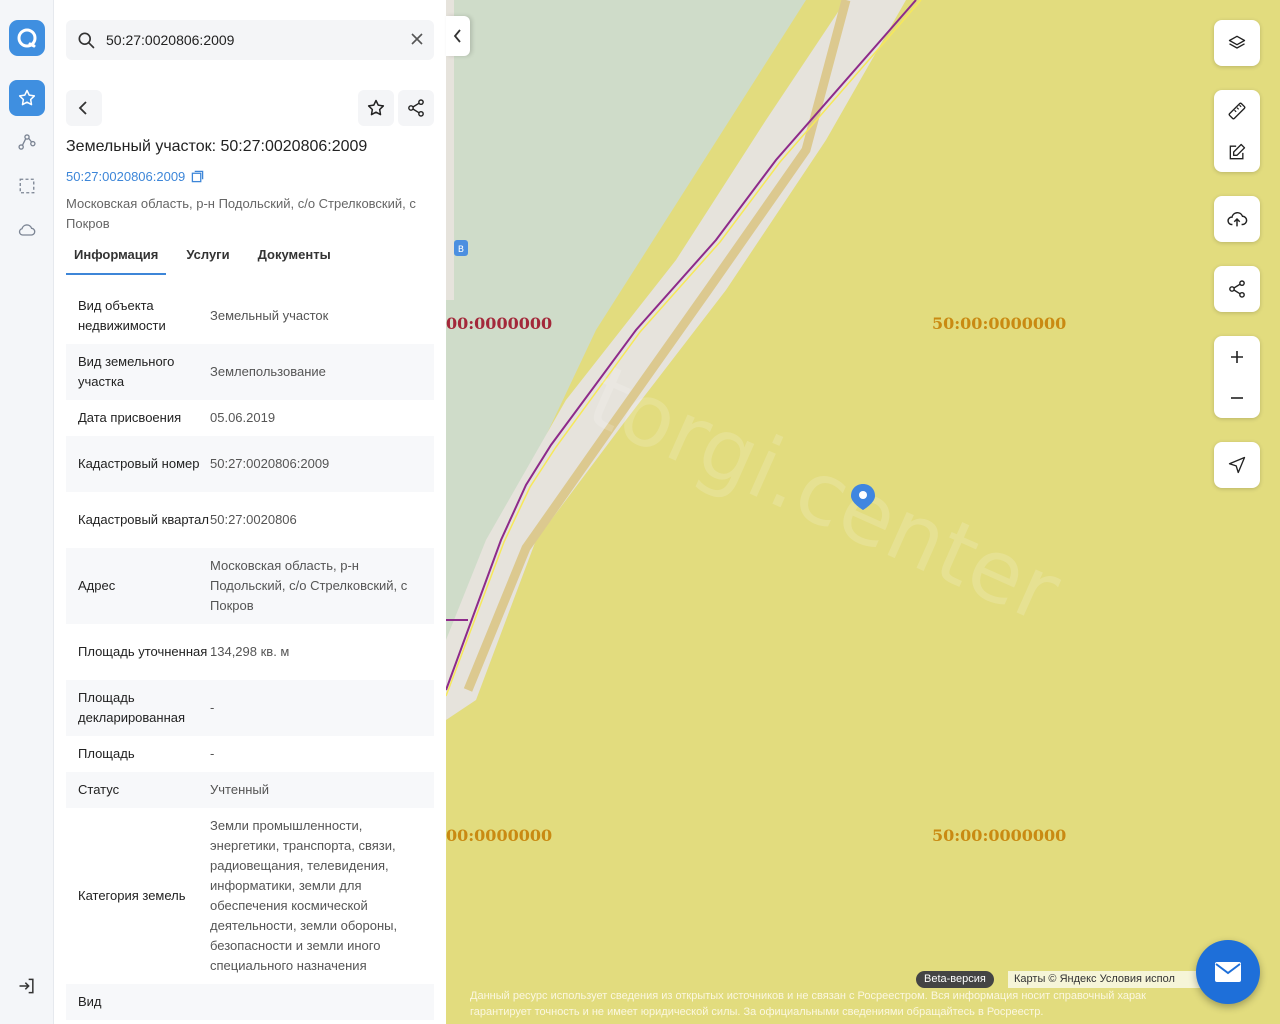 Image resolution: width=1280 pixels, height=1024 pixels. Describe the element at coordinates (106, 753) in the screenshot. I see `info-key: Площадь` at that location.